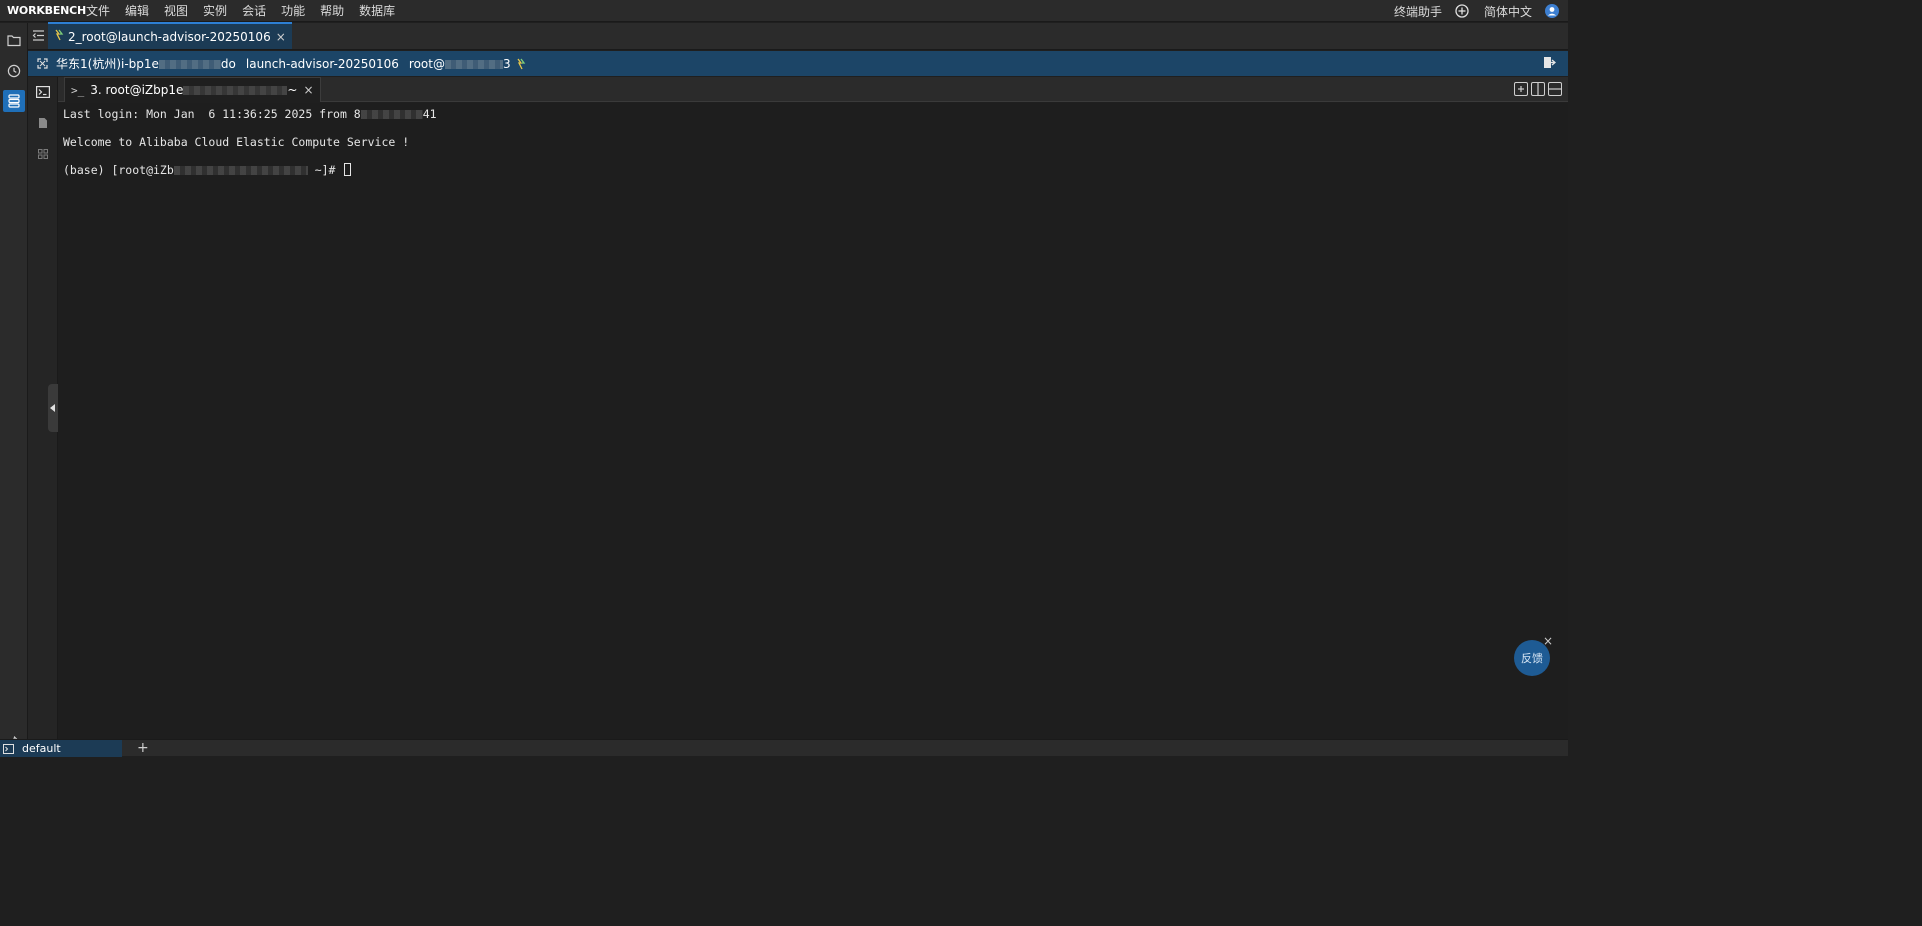 This screenshot has height=926, width=1922. Describe the element at coordinates (1521, 89) in the screenshot. I see `new-pane-icon` at that location.